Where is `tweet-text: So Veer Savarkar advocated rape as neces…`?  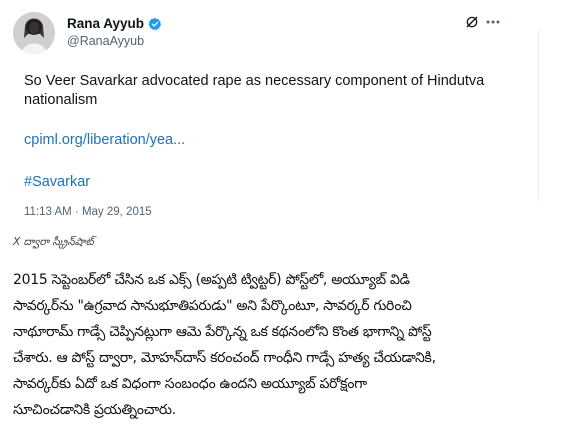 tweet-text: So Veer Savarkar advocated rape as neces… is located at coordinates (271, 91).